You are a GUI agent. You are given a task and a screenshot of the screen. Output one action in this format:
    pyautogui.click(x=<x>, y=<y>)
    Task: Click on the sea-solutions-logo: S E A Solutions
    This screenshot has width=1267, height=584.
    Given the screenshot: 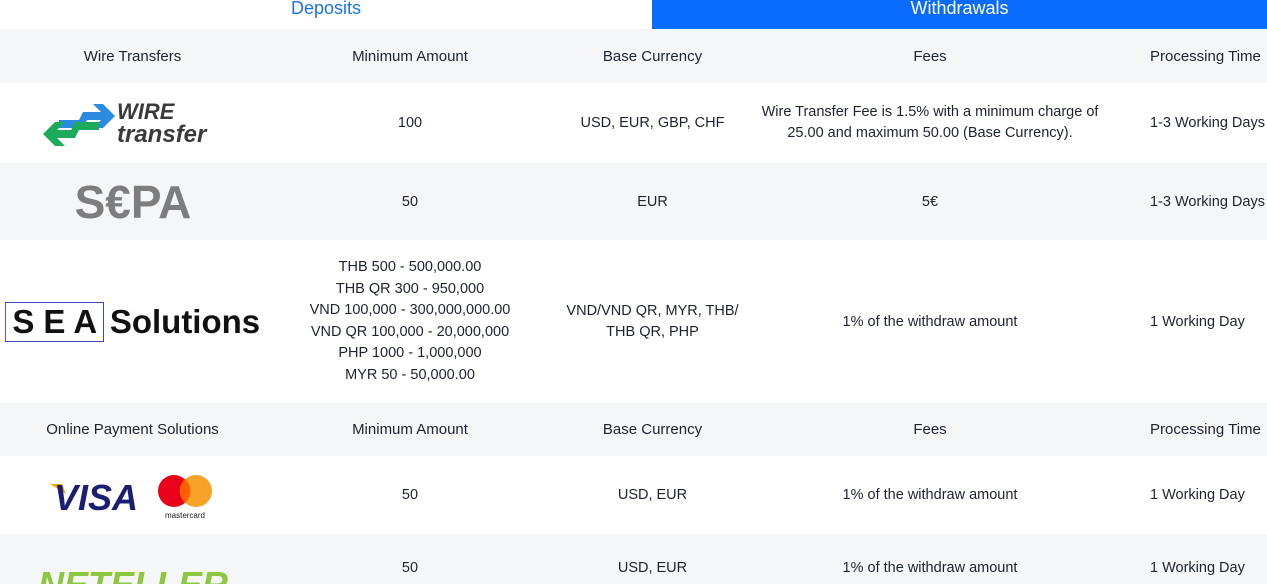 What is the action you would take?
    pyautogui.click(x=132, y=321)
    